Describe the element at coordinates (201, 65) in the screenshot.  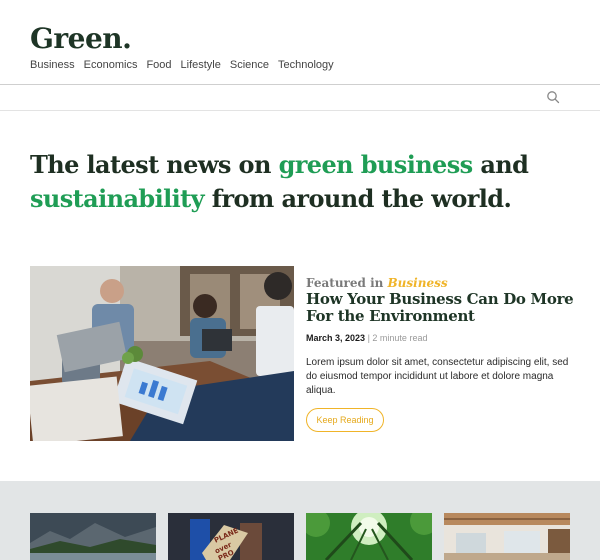
I see `nav-item-lifestyle: Lifestyle` at that location.